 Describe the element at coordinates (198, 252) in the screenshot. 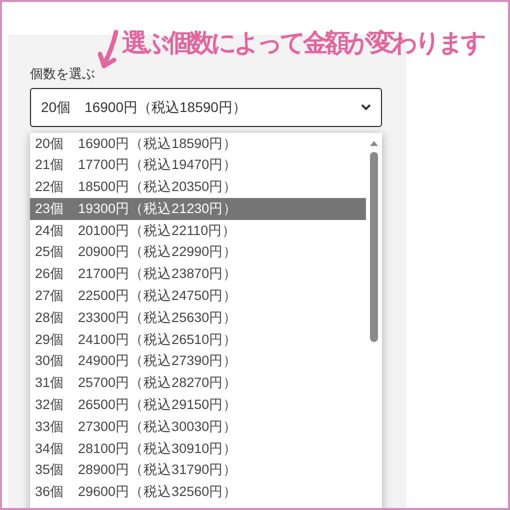

I see `dropdown-option: 25個 20900円（税込22990円）` at that location.